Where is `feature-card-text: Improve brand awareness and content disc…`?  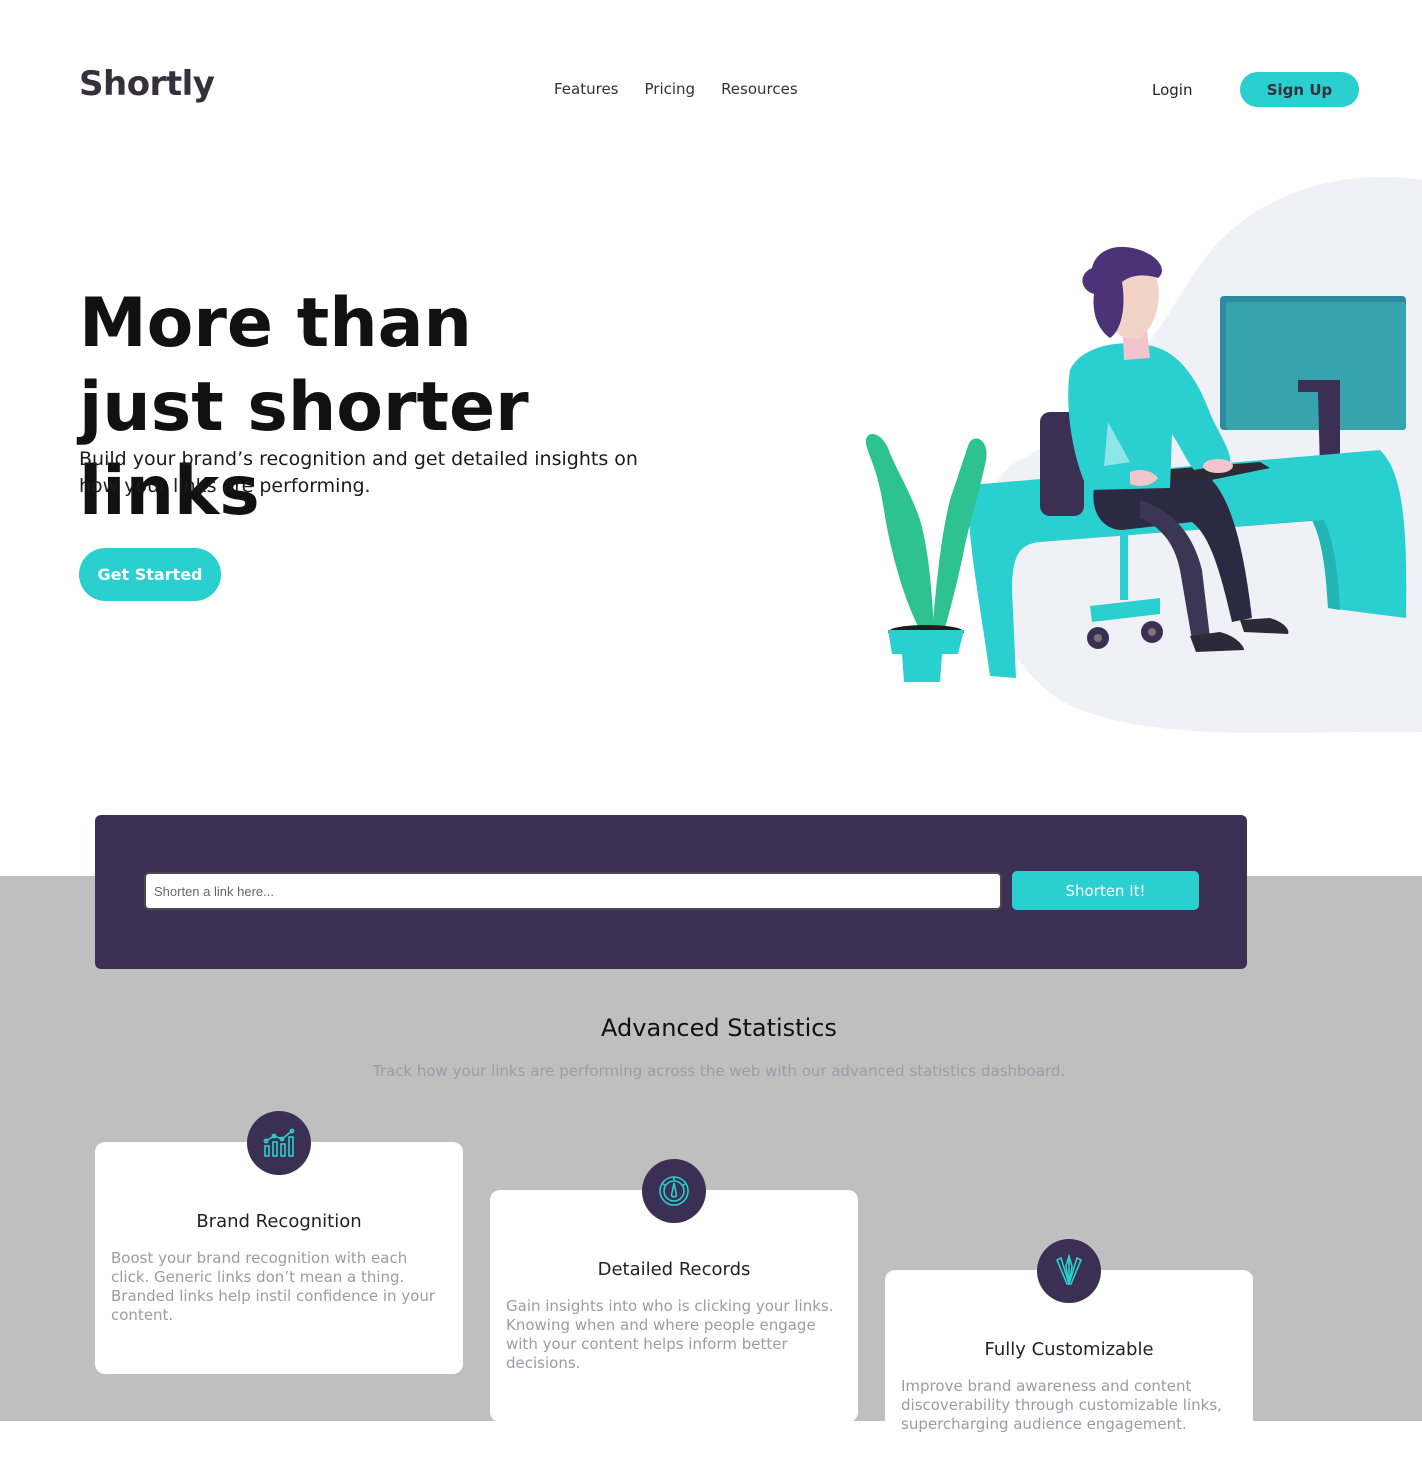
feature-card-text: Improve brand awareness and content disc… is located at coordinates (1061, 1405).